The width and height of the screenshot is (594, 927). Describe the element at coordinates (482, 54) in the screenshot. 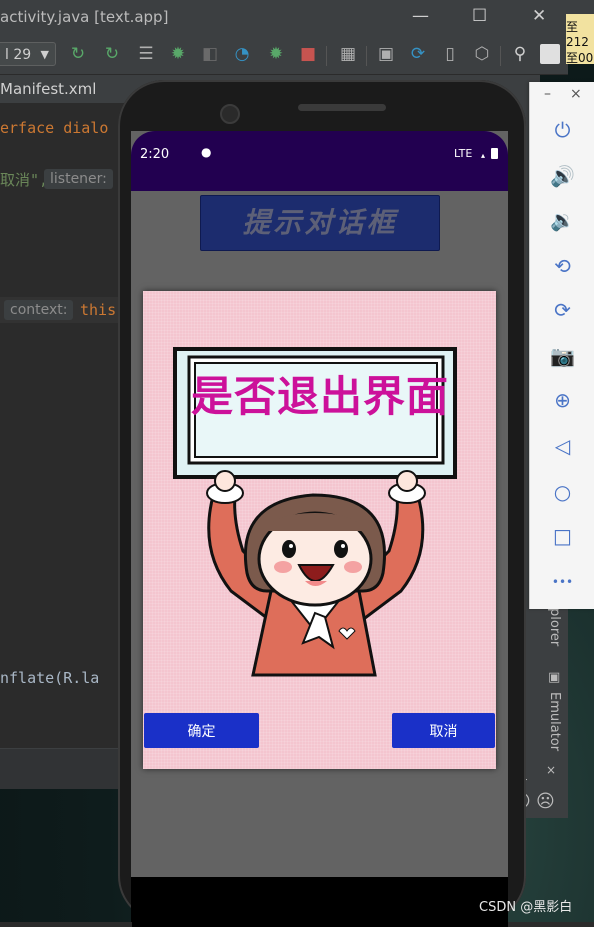

I see `sdk-manager-icon: ⬡` at that location.